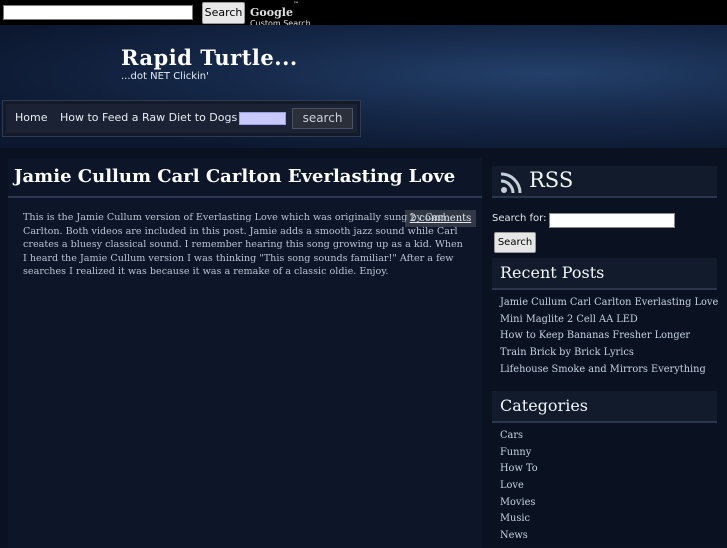 The height and width of the screenshot is (548, 727). I want to click on recent-posts-header: Recent Posts, so click(604, 274).